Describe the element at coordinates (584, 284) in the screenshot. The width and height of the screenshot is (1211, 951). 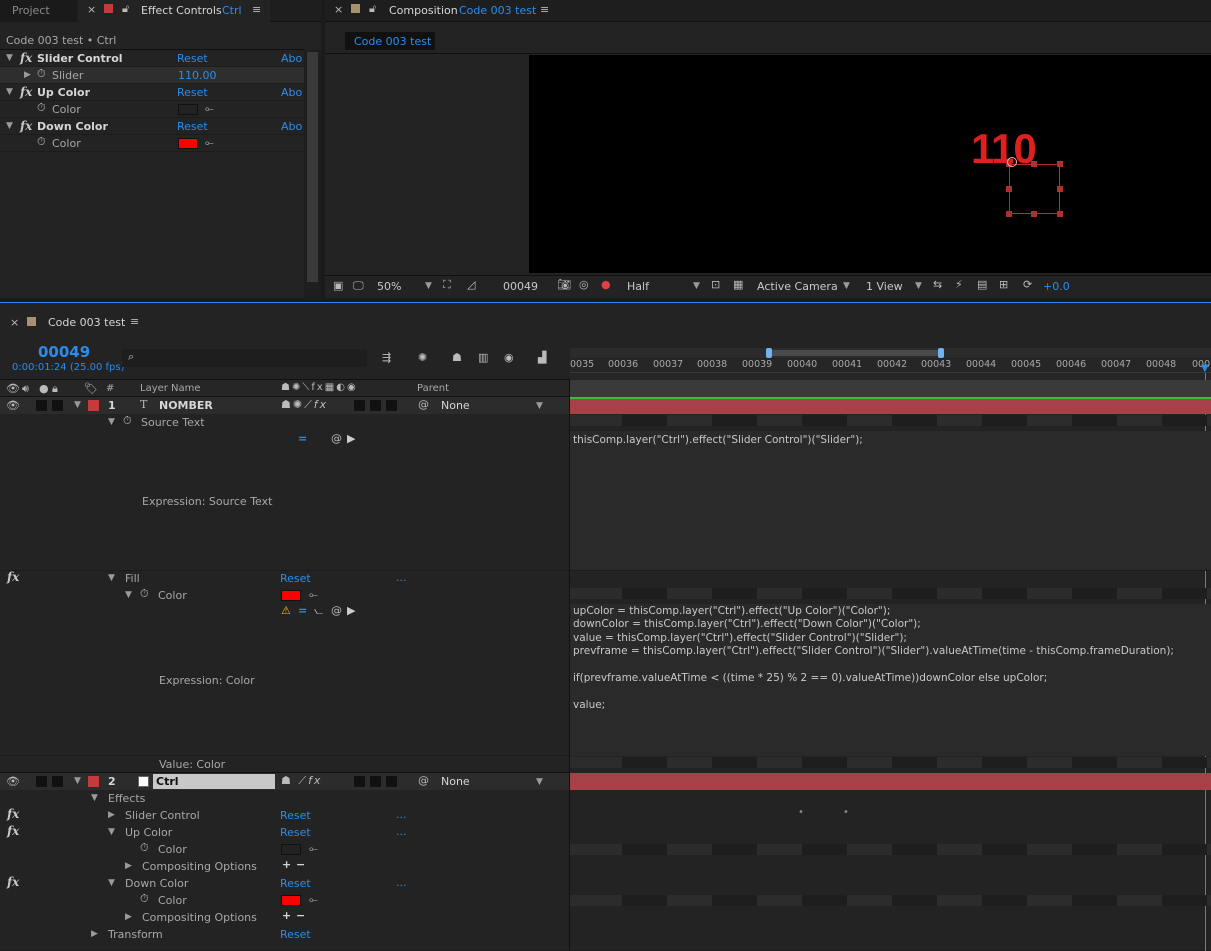
I see `show-snapshot-icon: ◎` at that location.